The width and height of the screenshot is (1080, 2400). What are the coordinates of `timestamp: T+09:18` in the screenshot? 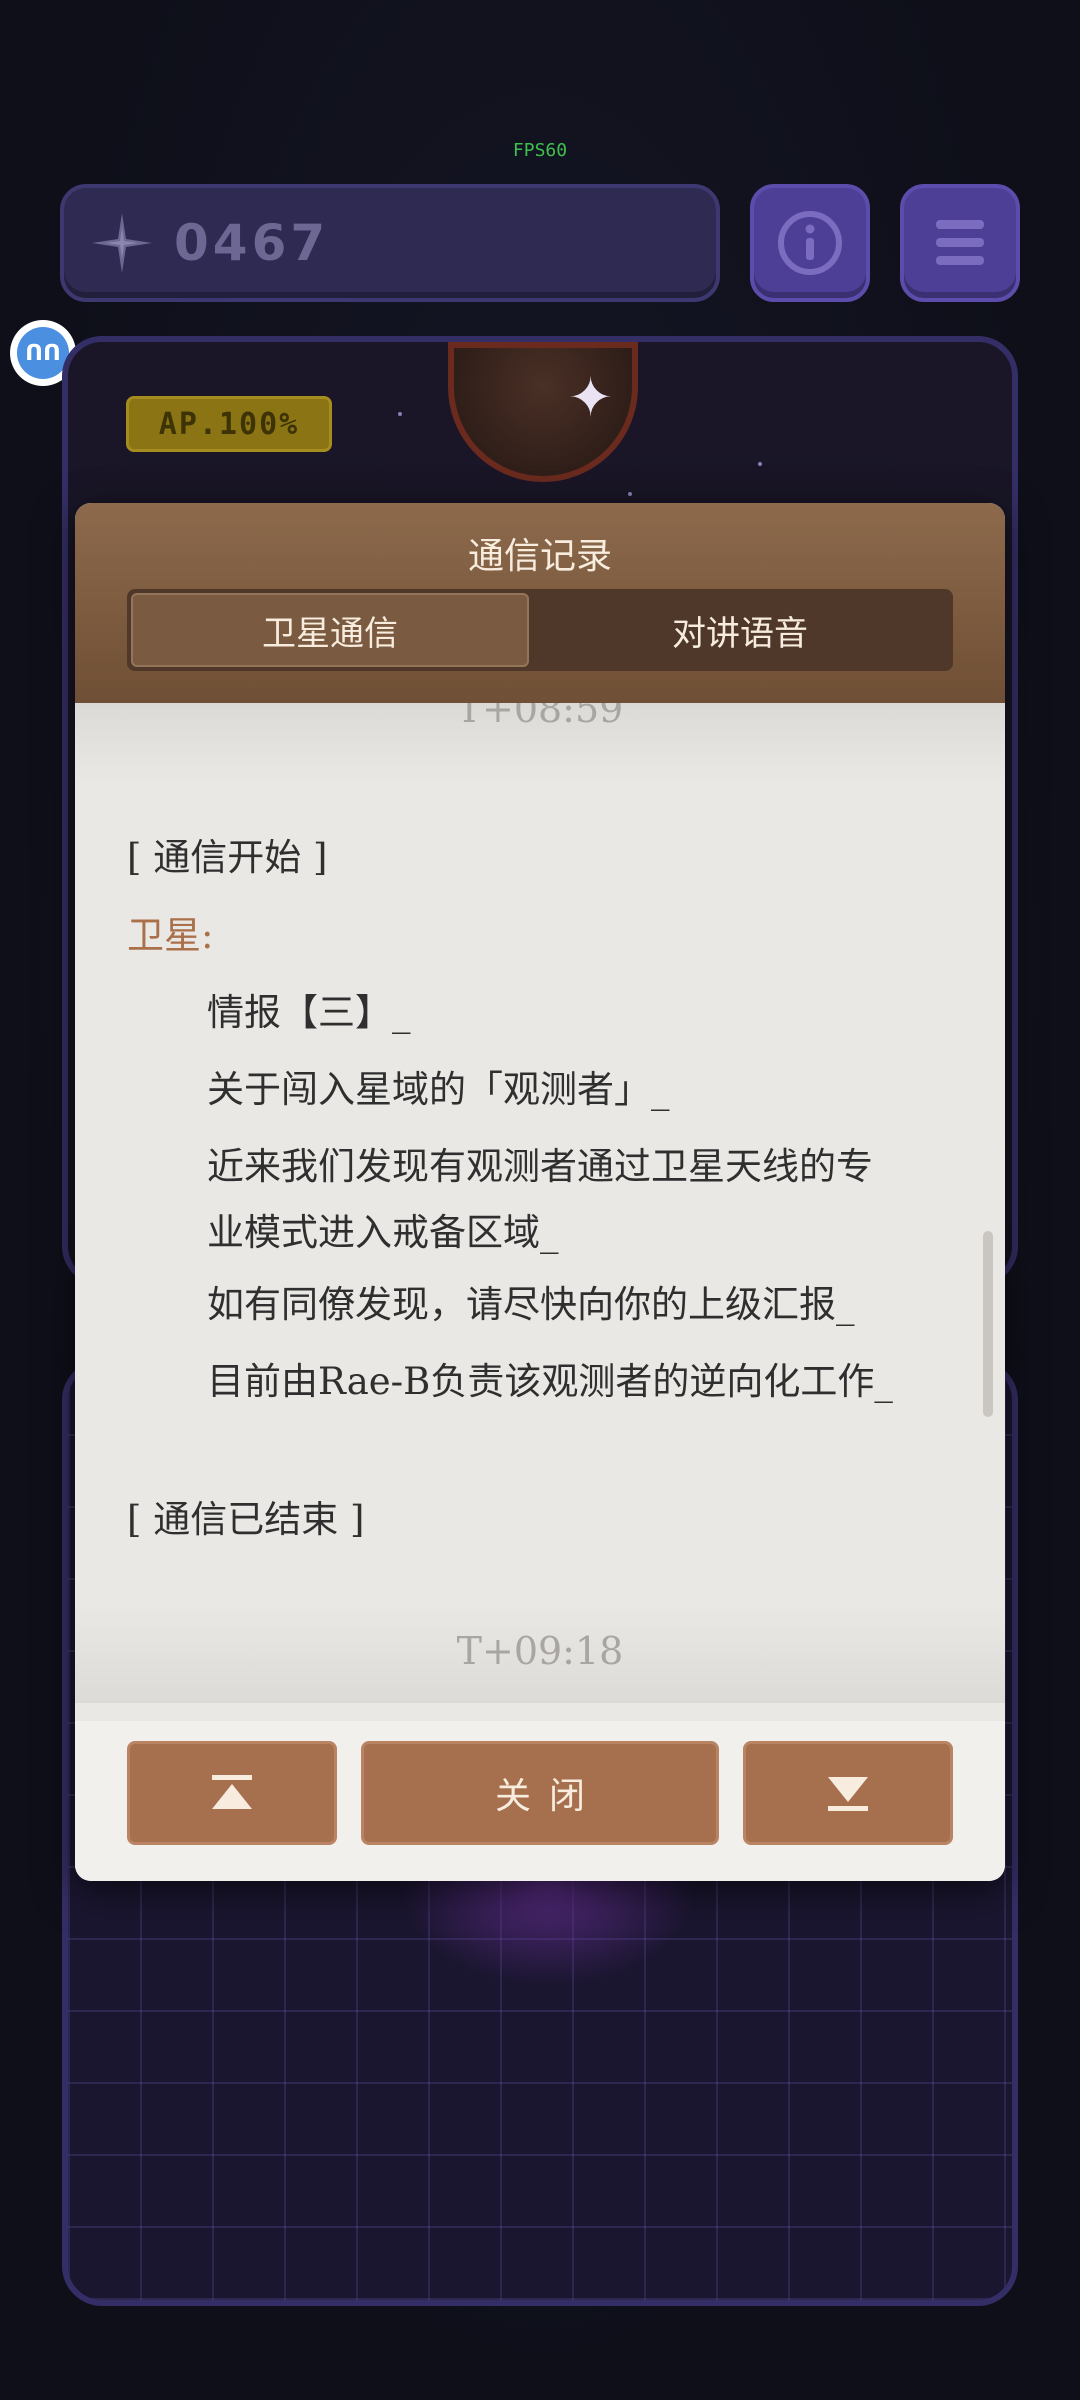 It's located at (540, 1651).